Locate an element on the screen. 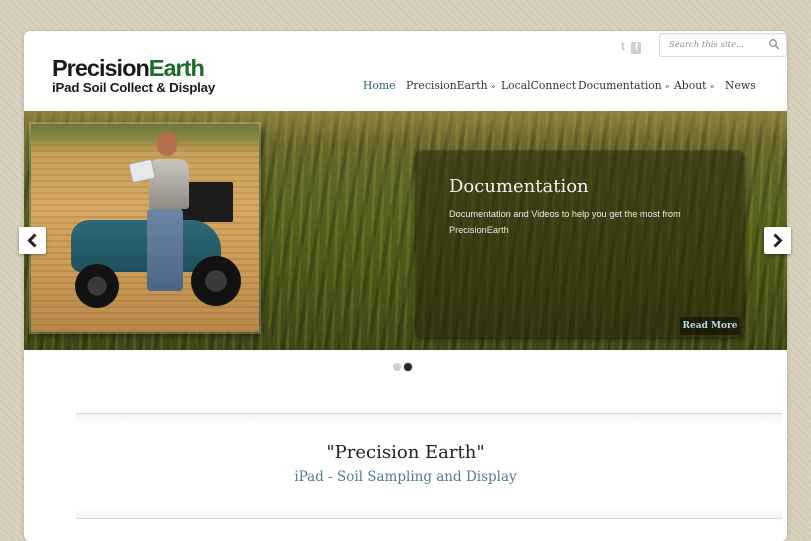  social-links: tf is located at coordinates (632, 47).